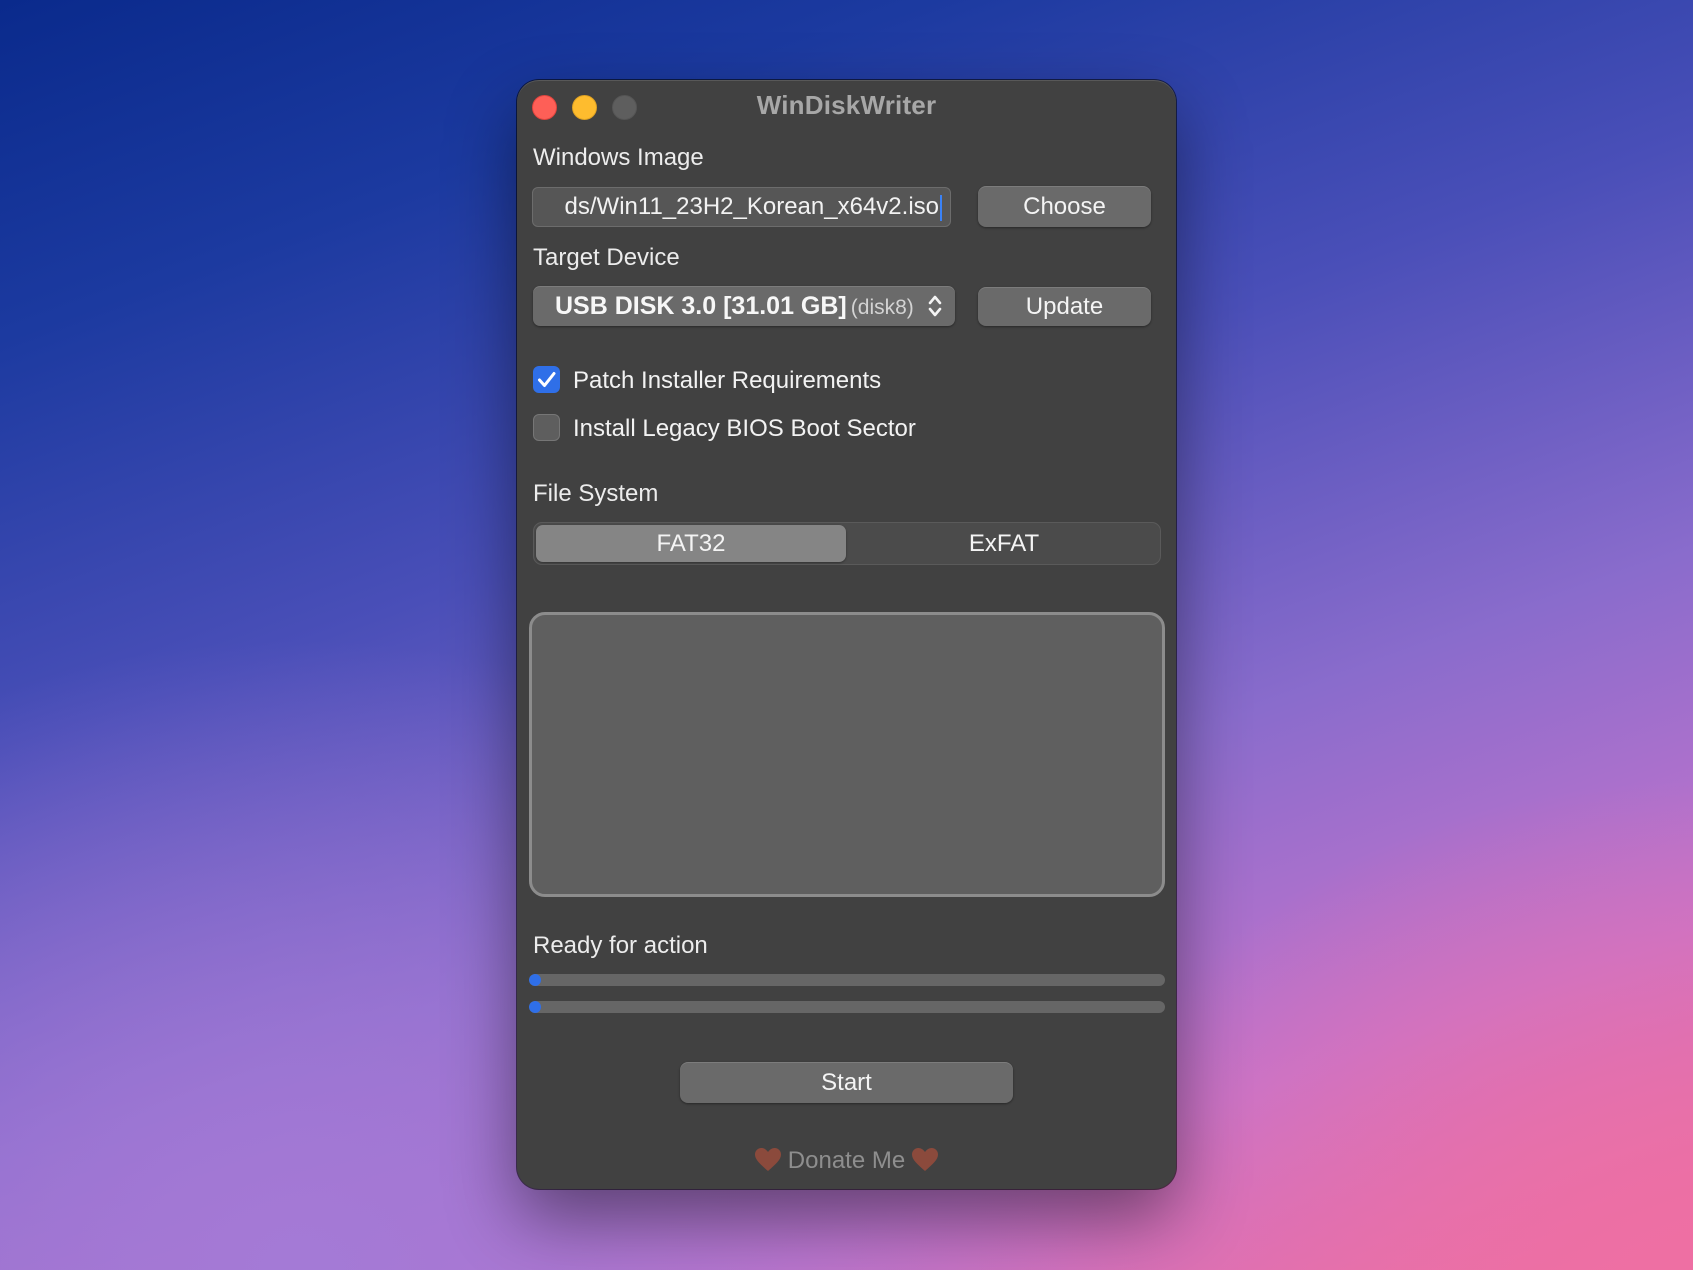 This screenshot has height=1270, width=1693. What do you see at coordinates (535, 1007) in the screenshot?
I see `secondary-progress-fill` at bounding box center [535, 1007].